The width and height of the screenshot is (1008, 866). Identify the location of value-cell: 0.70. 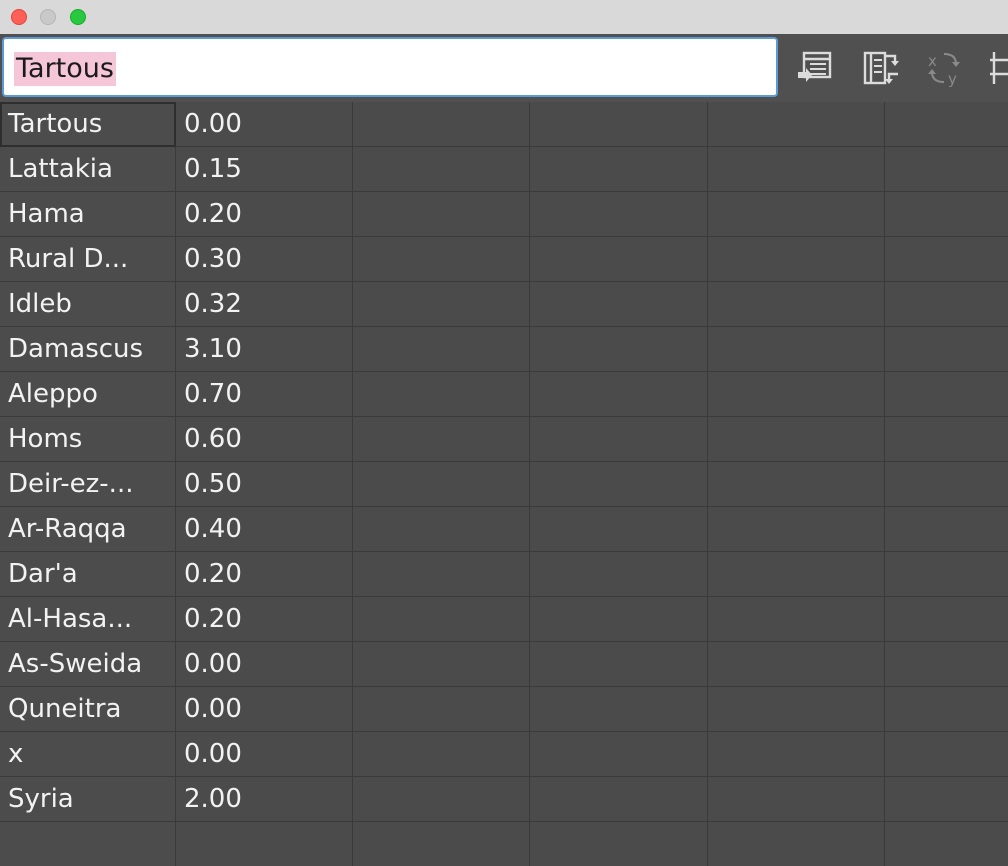
(264, 394).